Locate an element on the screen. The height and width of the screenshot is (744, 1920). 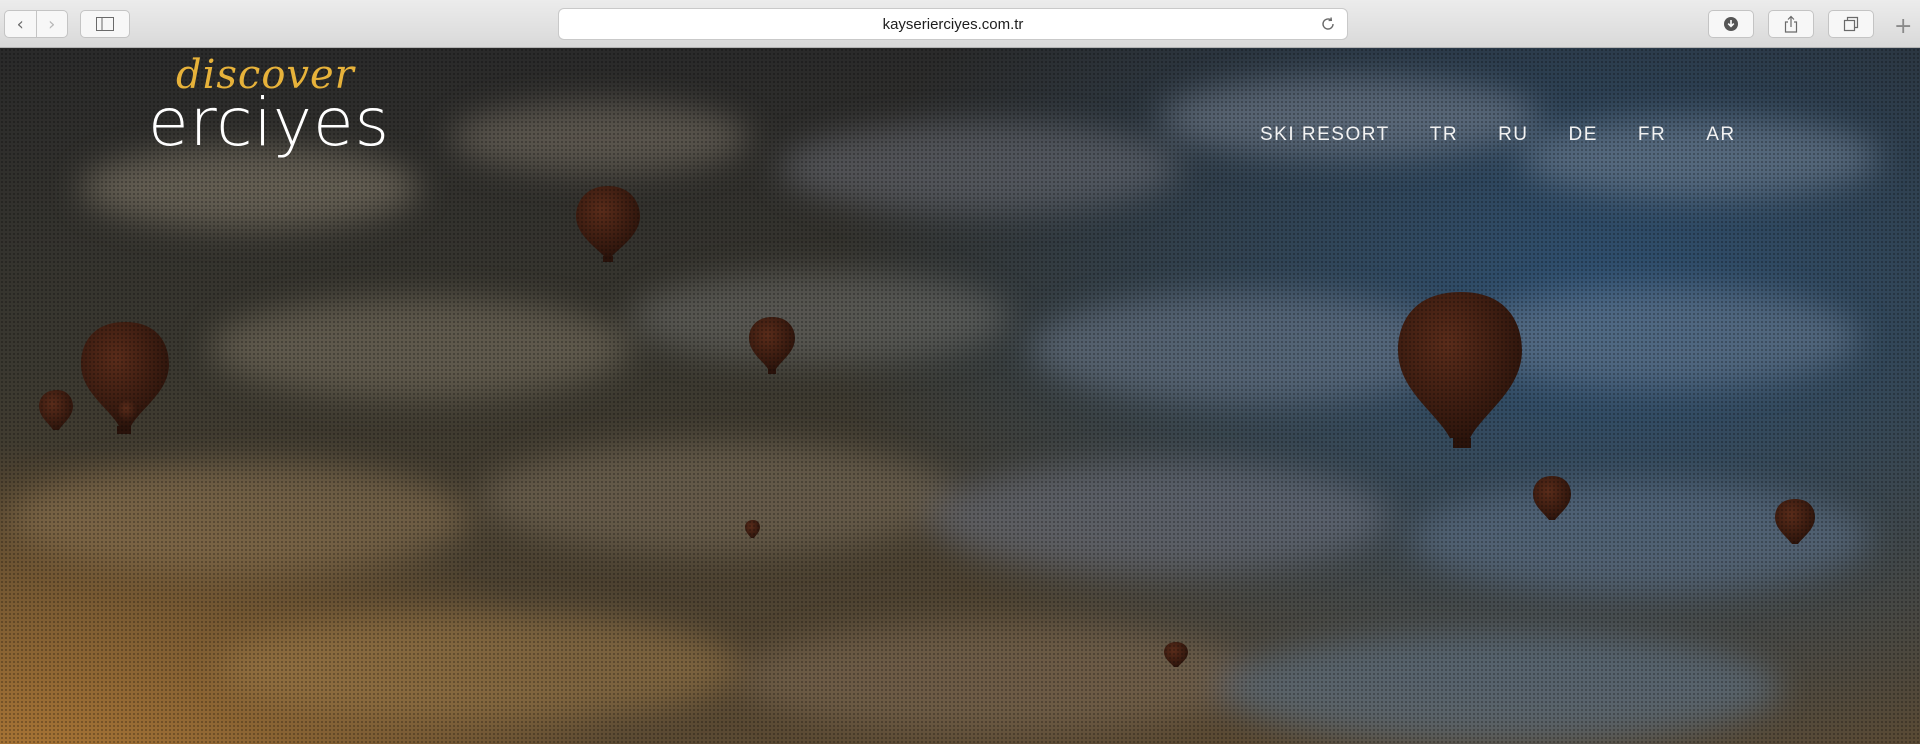
sidebar-button is located at coordinates (105, 24).